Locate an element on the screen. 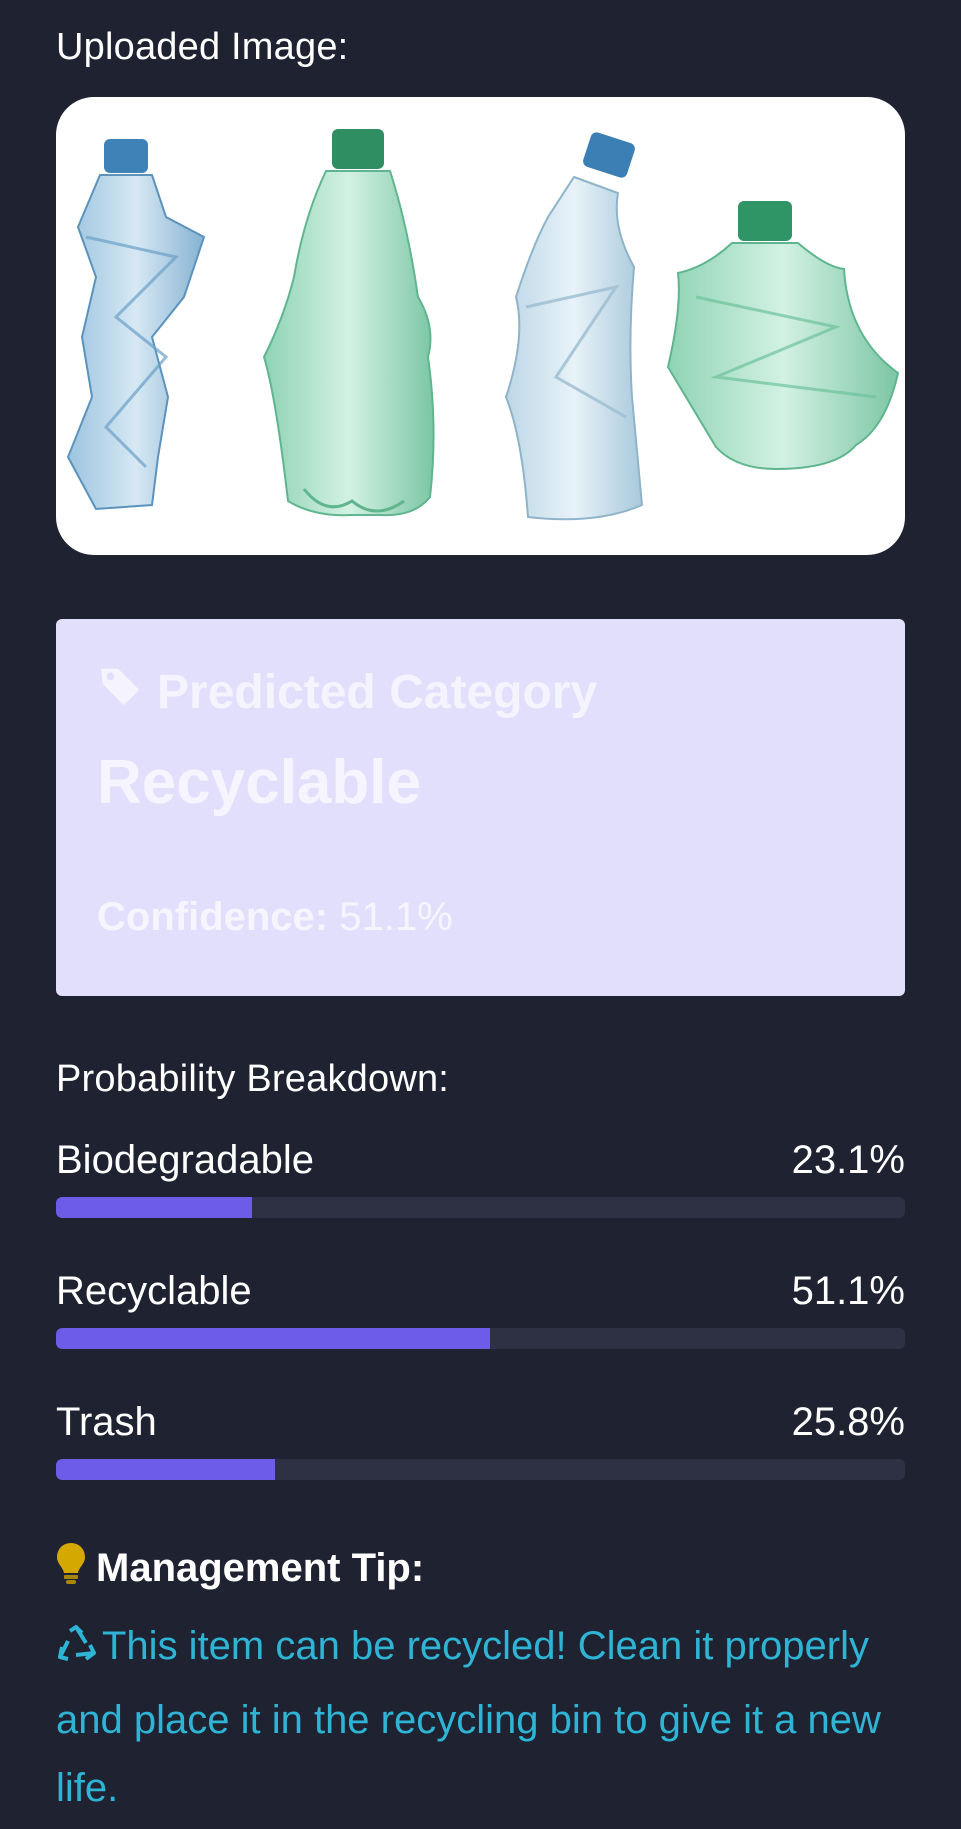 The height and width of the screenshot is (1829, 961). probability-breakdown-heading: Probability Breakdown: is located at coordinates (253, 1079).